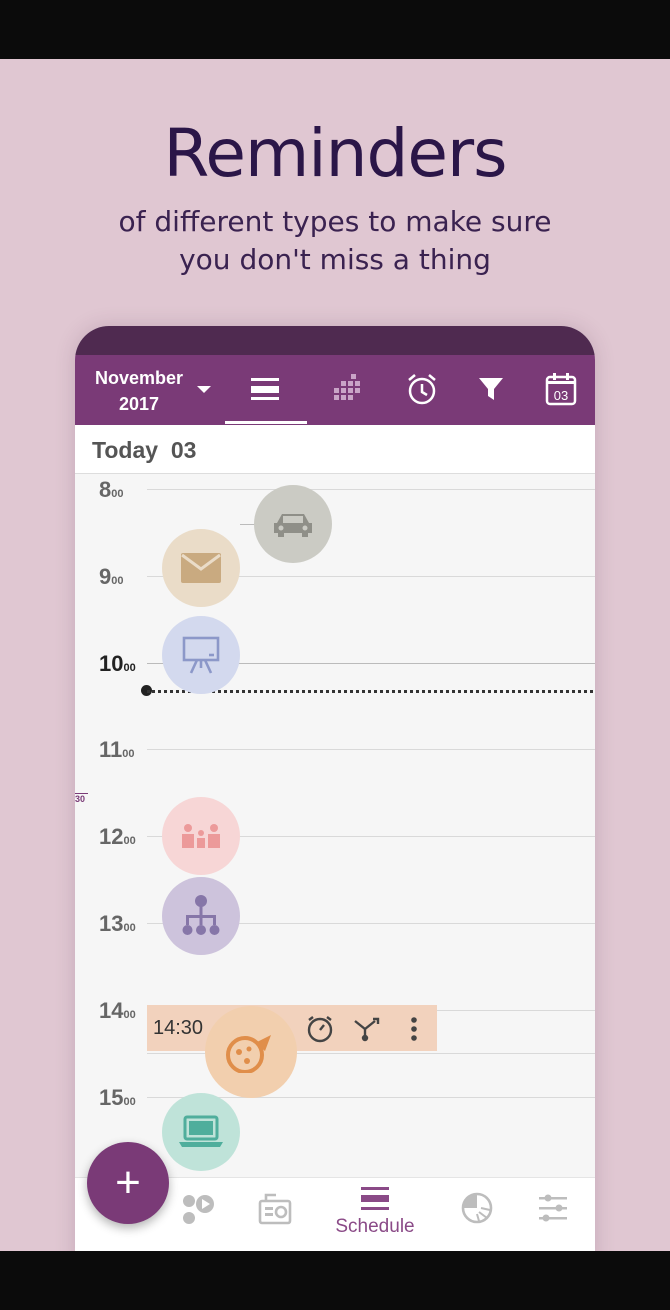 The width and height of the screenshot is (670, 1310). Describe the element at coordinates (367, 1029) in the screenshot. I see `branch-icon` at that location.